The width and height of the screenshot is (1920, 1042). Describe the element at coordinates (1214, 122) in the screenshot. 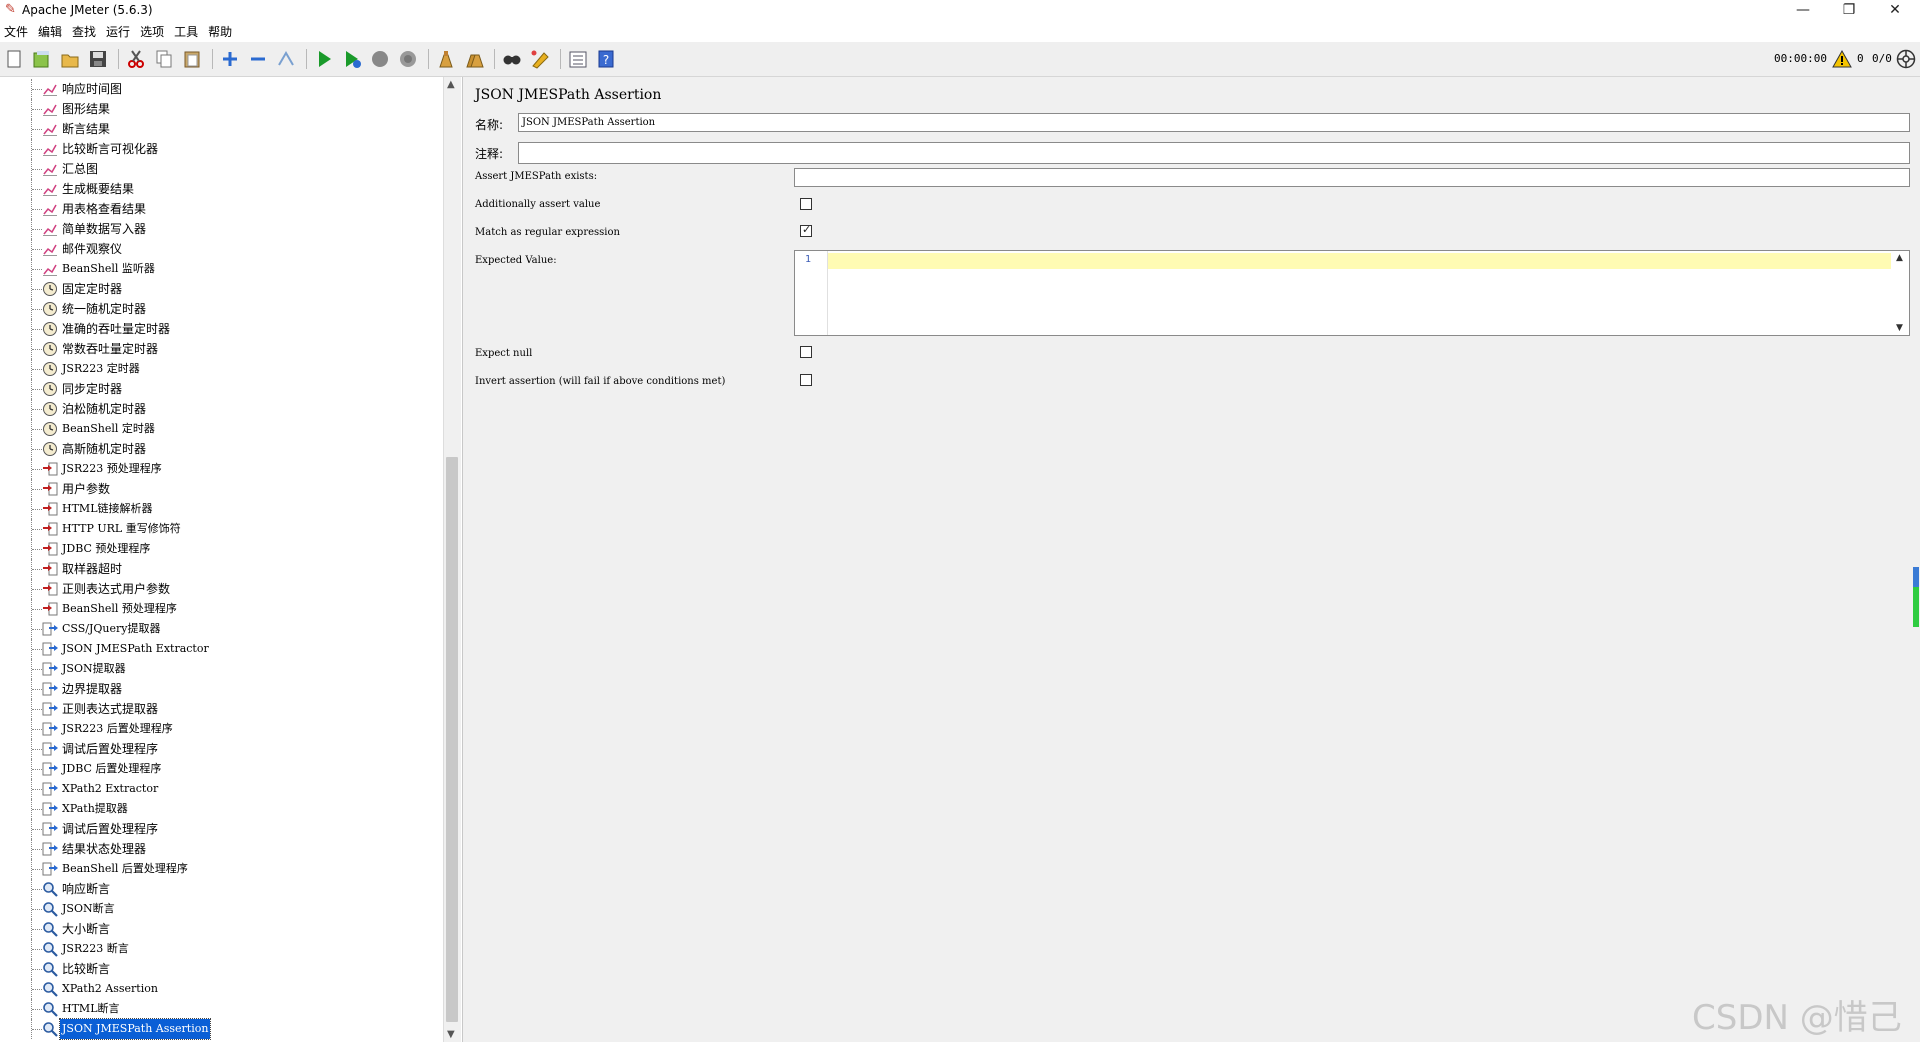

I see `name-input: JSON JMESPath Assertion` at that location.